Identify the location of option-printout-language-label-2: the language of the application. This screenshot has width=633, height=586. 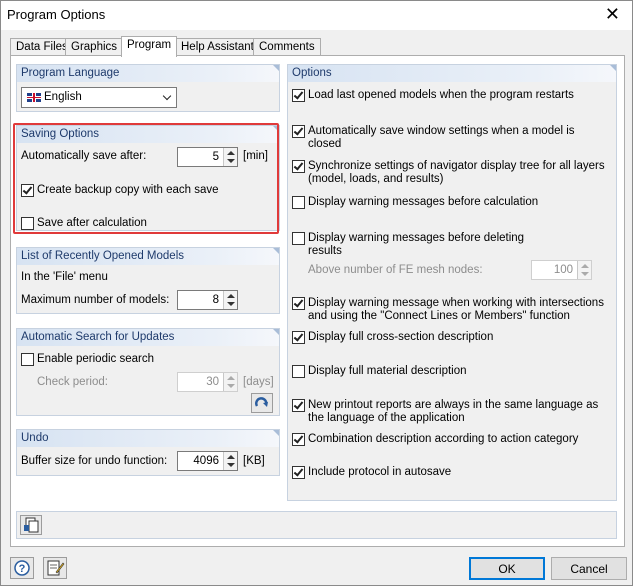
(386, 418).